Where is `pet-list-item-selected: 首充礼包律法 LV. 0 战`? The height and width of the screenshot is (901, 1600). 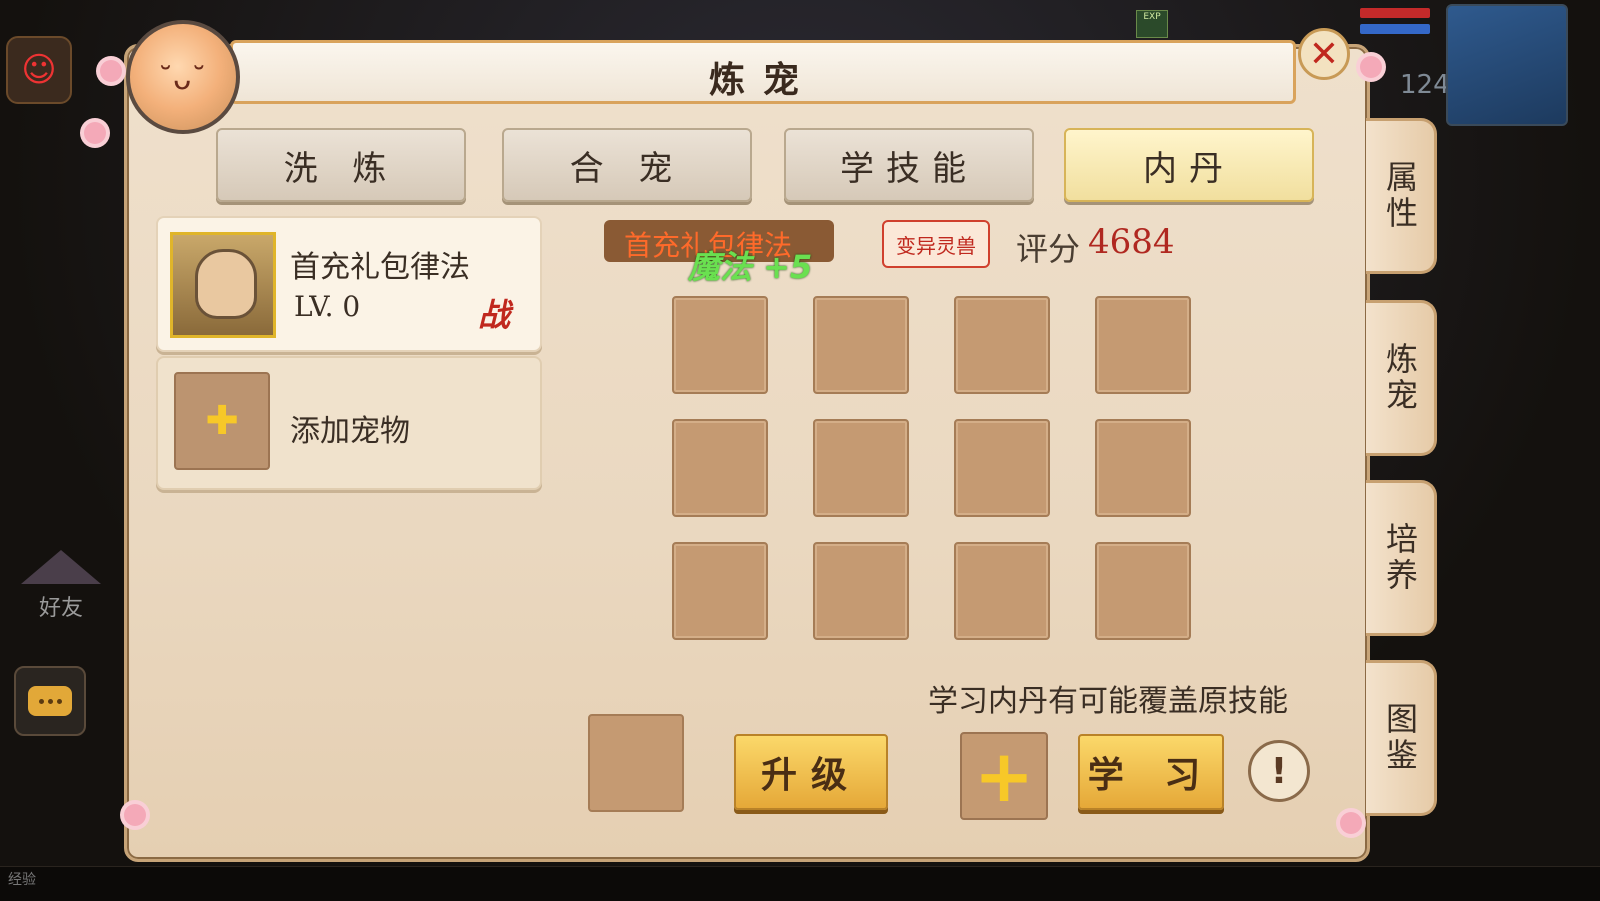 pet-list-item-selected: 首充礼包律法 LV. 0 战 is located at coordinates (349, 284).